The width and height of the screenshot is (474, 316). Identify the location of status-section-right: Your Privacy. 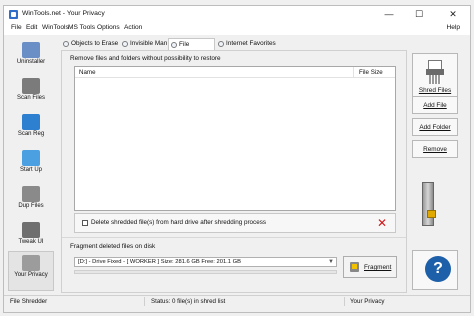
(367, 301).